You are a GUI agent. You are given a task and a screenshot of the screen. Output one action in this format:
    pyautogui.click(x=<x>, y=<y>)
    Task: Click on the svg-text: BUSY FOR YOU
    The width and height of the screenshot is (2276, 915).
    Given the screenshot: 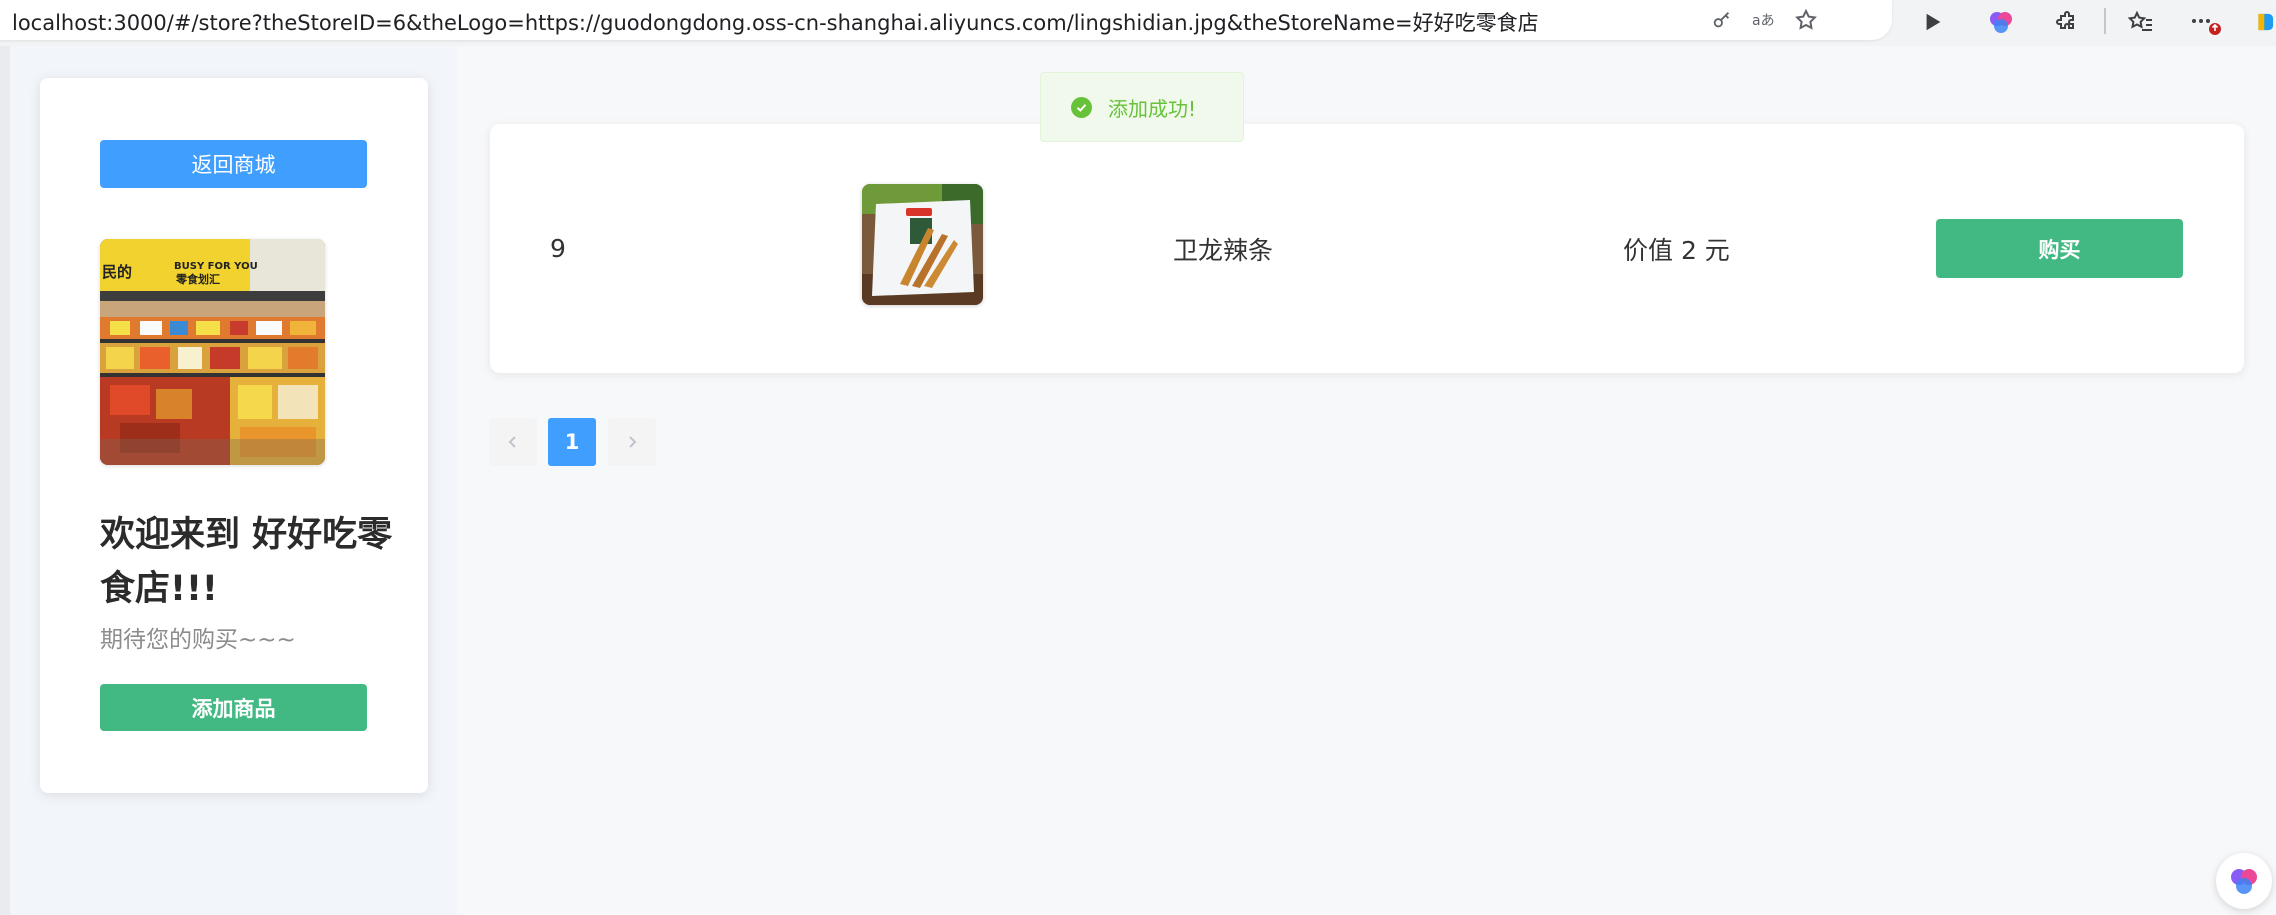 What is the action you would take?
    pyautogui.click(x=216, y=266)
    